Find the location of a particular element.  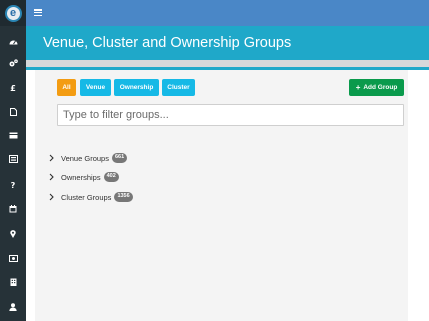

count-badge: 661 is located at coordinates (119, 158).